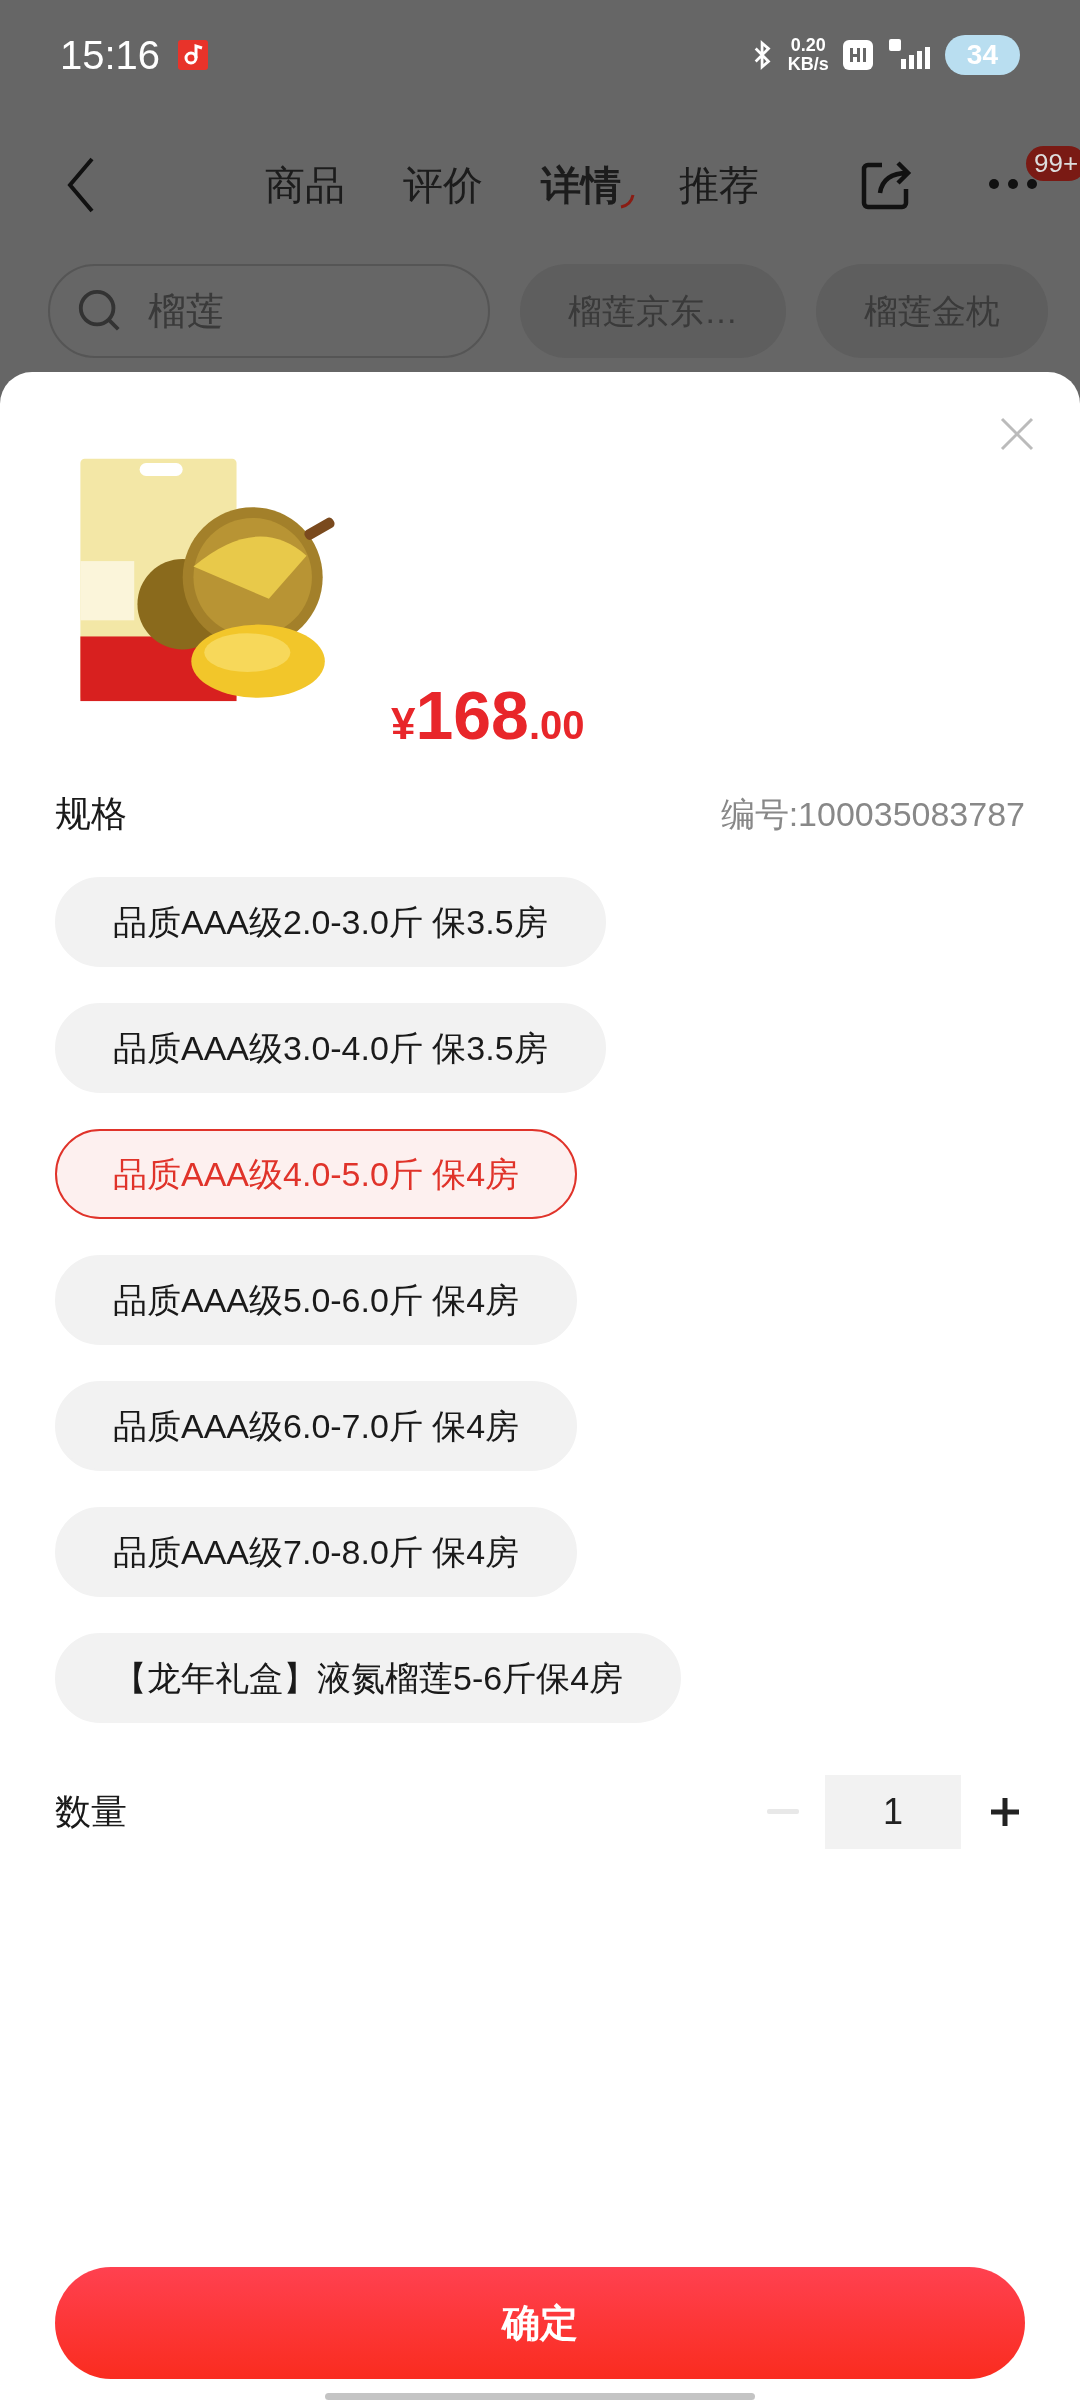 The width and height of the screenshot is (1080, 2400). Describe the element at coordinates (1017, 434) in the screenshot. I see `close-icon` at that location.